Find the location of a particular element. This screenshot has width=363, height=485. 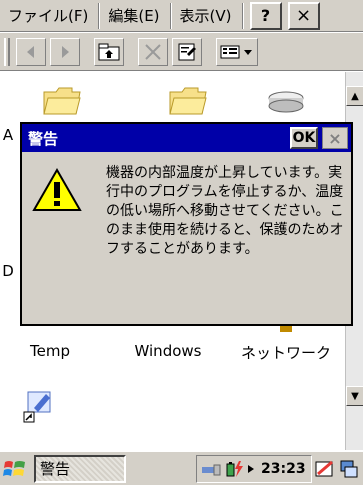

file-item-network: ネットワーク is located at coordinates (286, 352).